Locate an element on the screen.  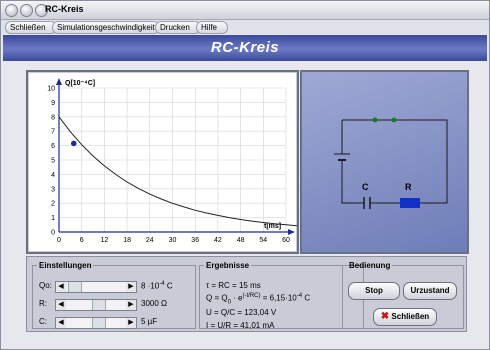
x-axis-arrow-icon is located at coordinates (291, 232).